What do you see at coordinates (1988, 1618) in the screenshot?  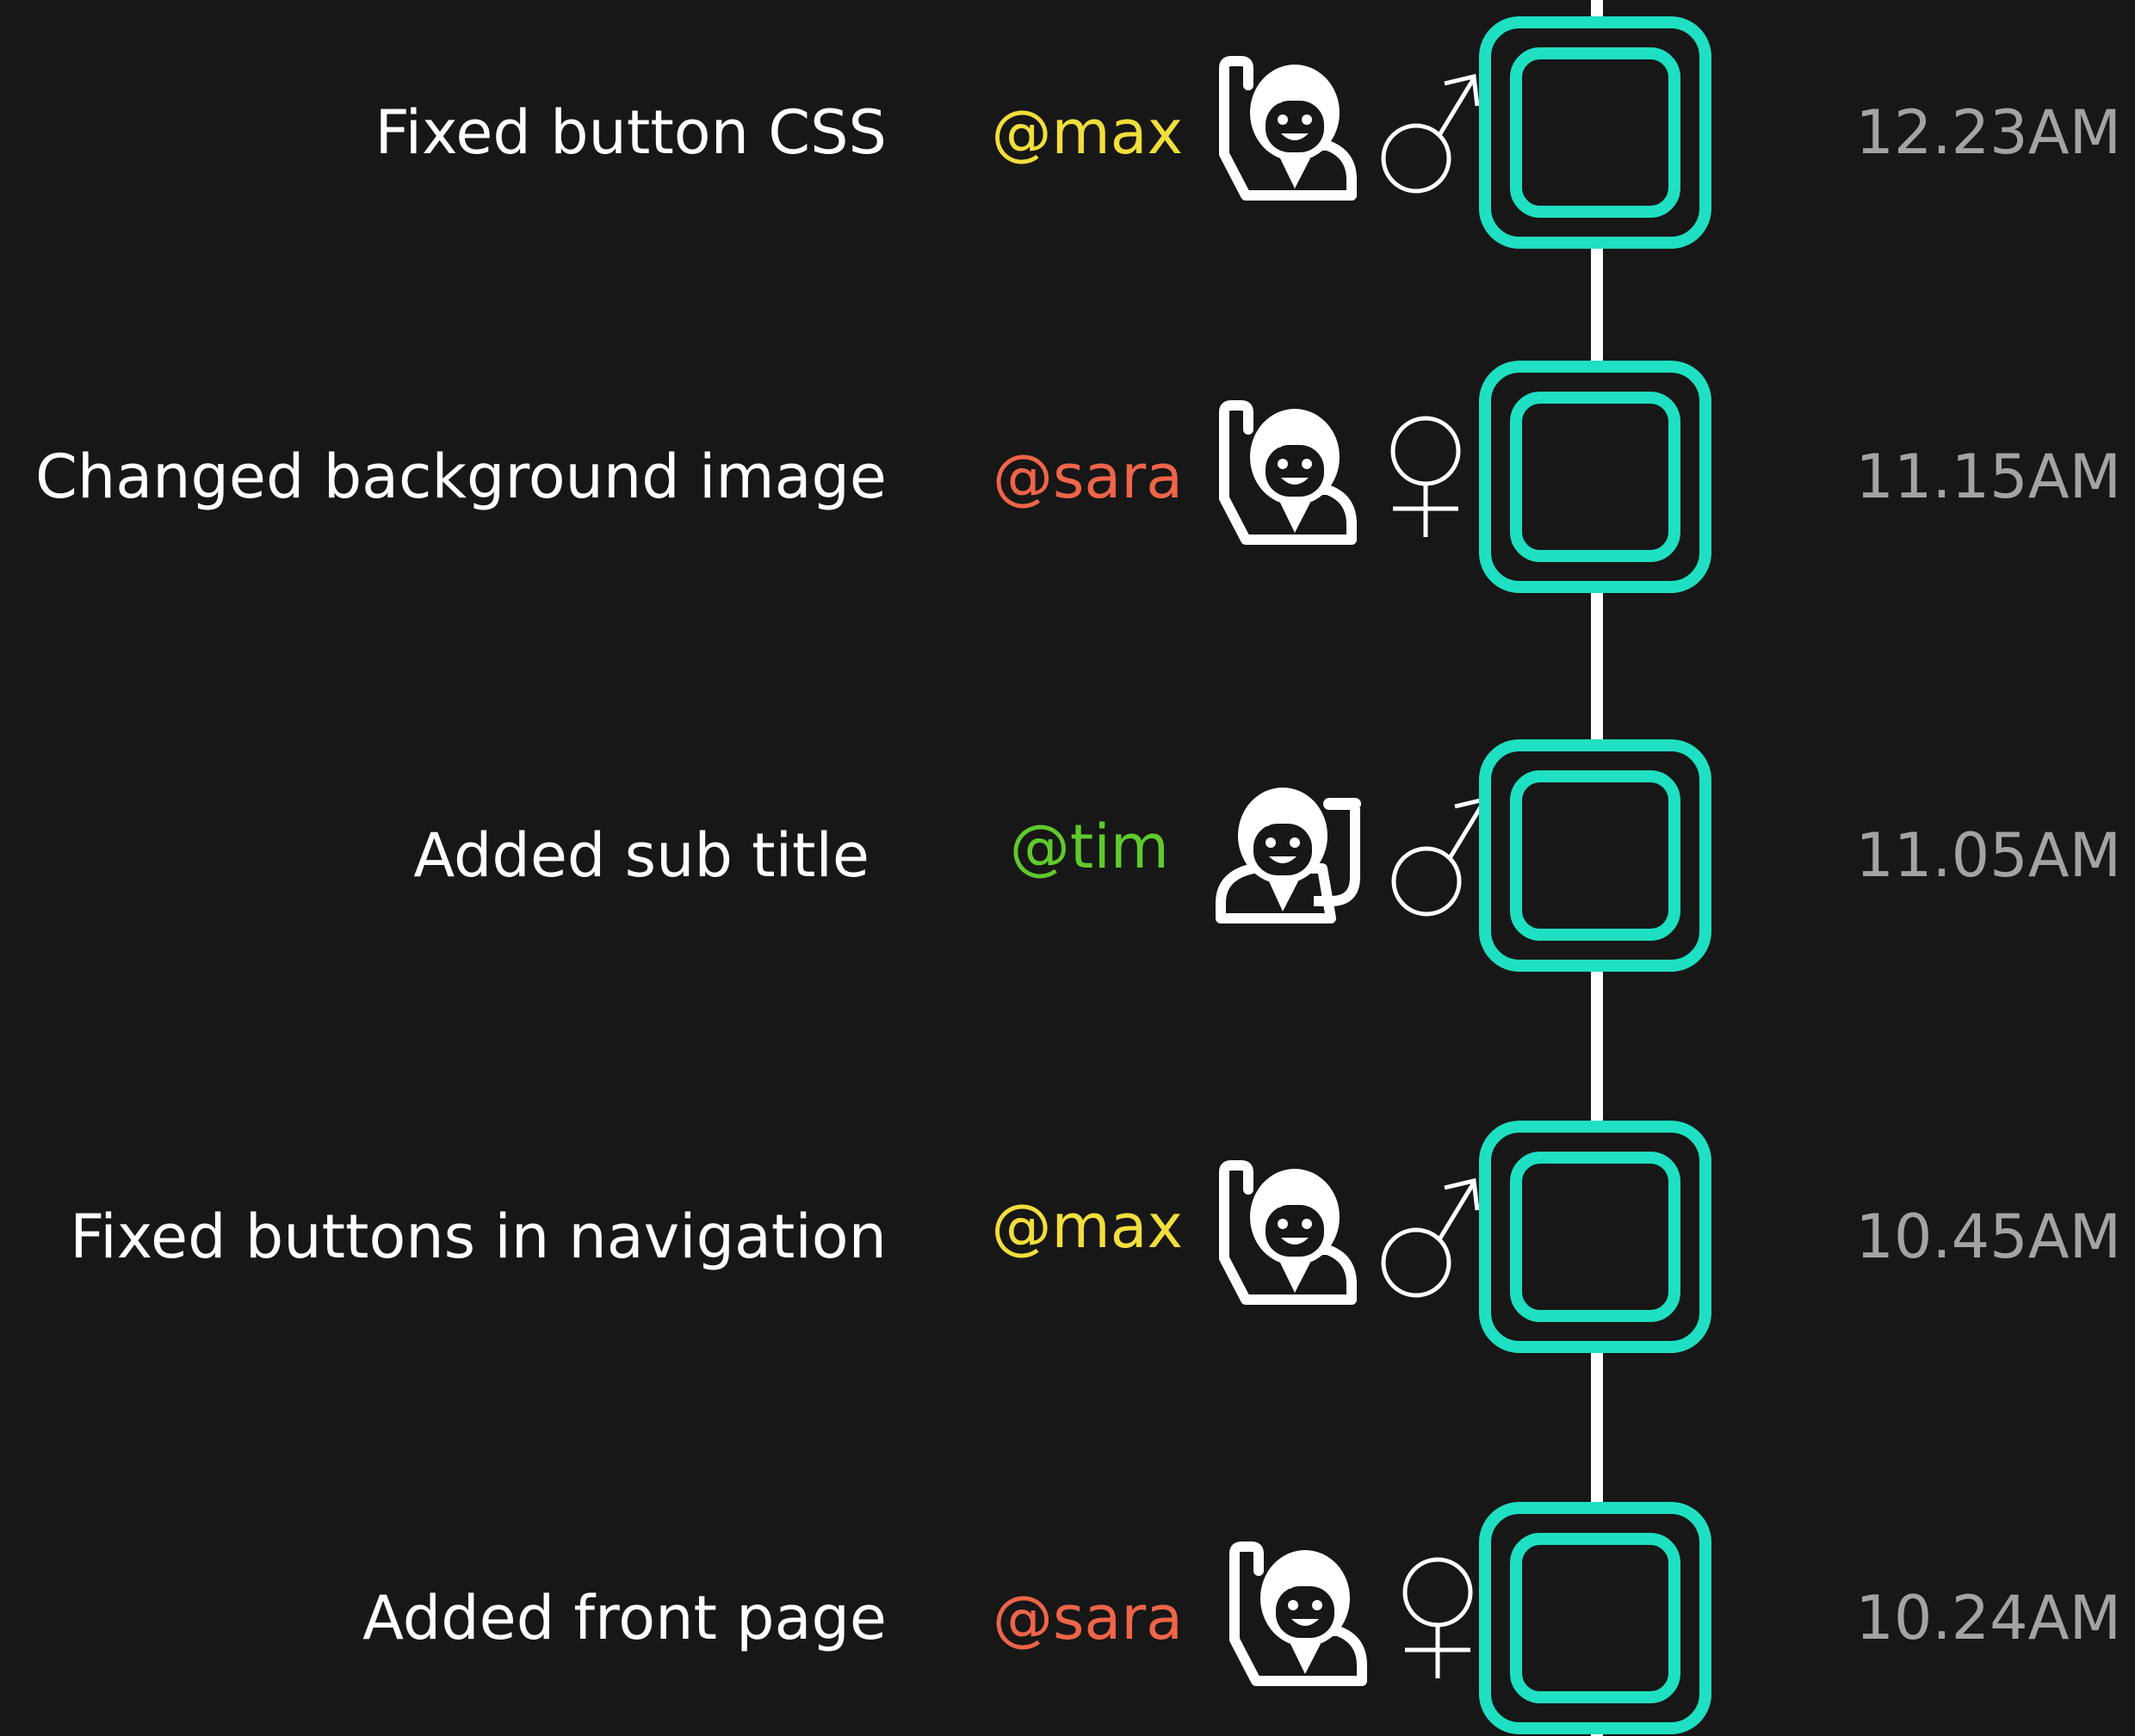 I see `commit-time: 10.24AM` at bounding box center [1988, 1618].